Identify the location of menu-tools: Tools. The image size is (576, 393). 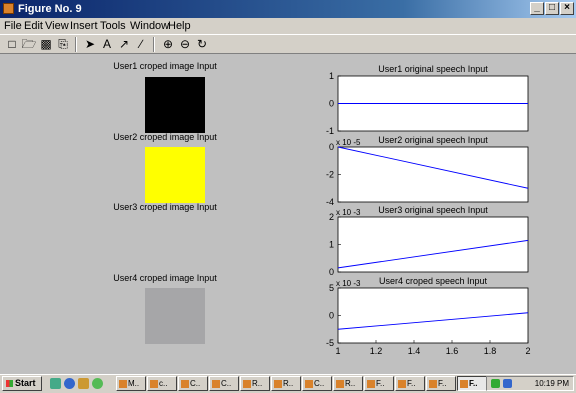
(113, 26).